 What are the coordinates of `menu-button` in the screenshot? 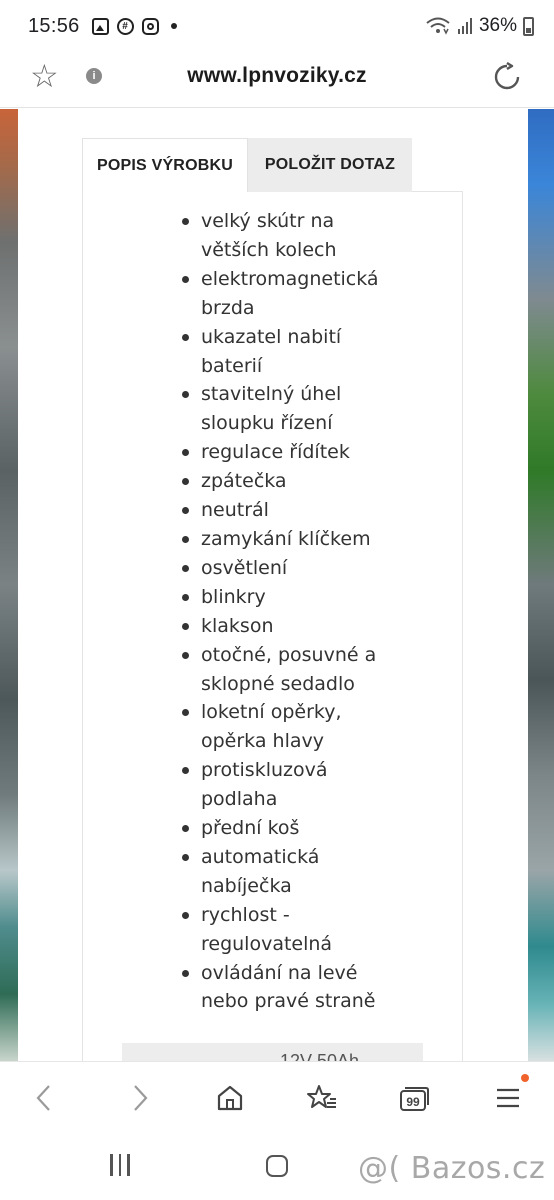 It's located at (508, 1098).